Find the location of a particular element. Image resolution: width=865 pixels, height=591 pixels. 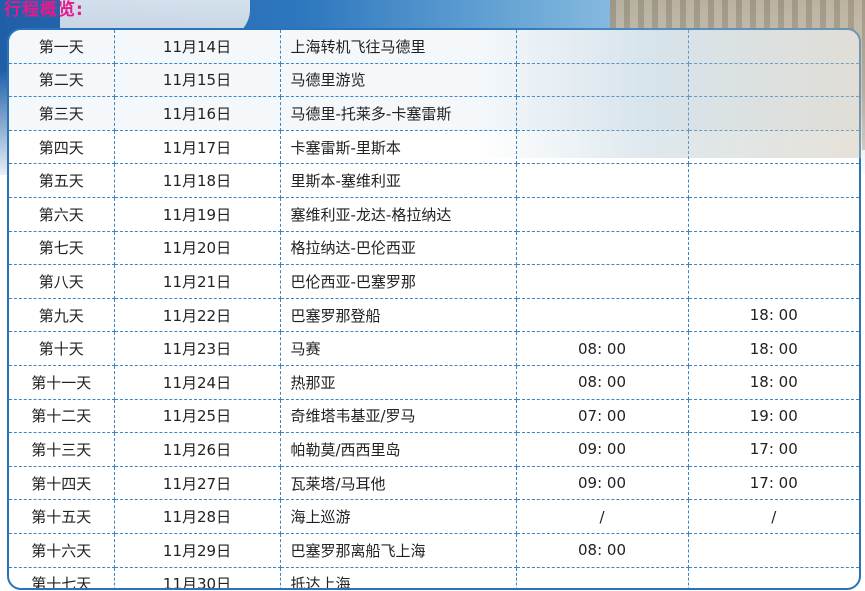

date-cell: 11月14日 is located at coordinates (197, 47).